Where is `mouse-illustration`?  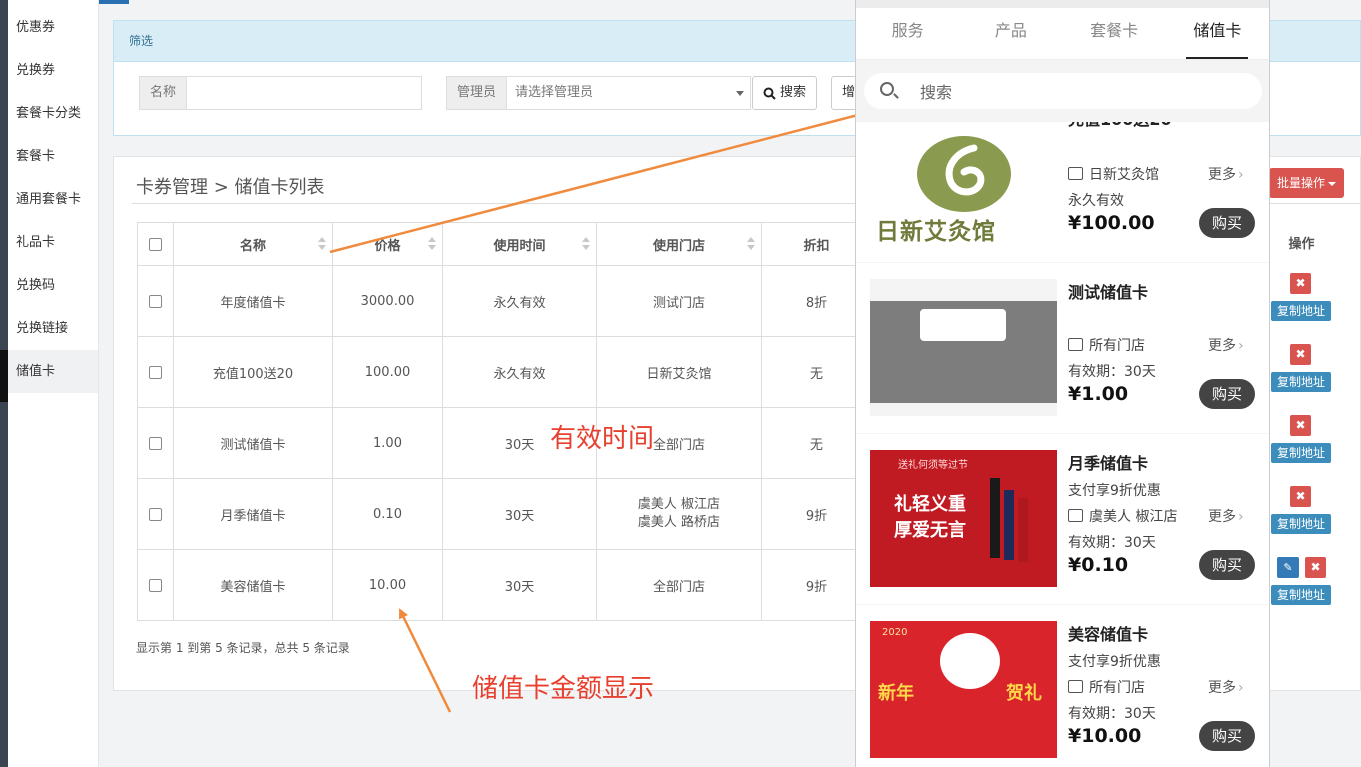
mouse-illustration is located at coordinates (970, 661).